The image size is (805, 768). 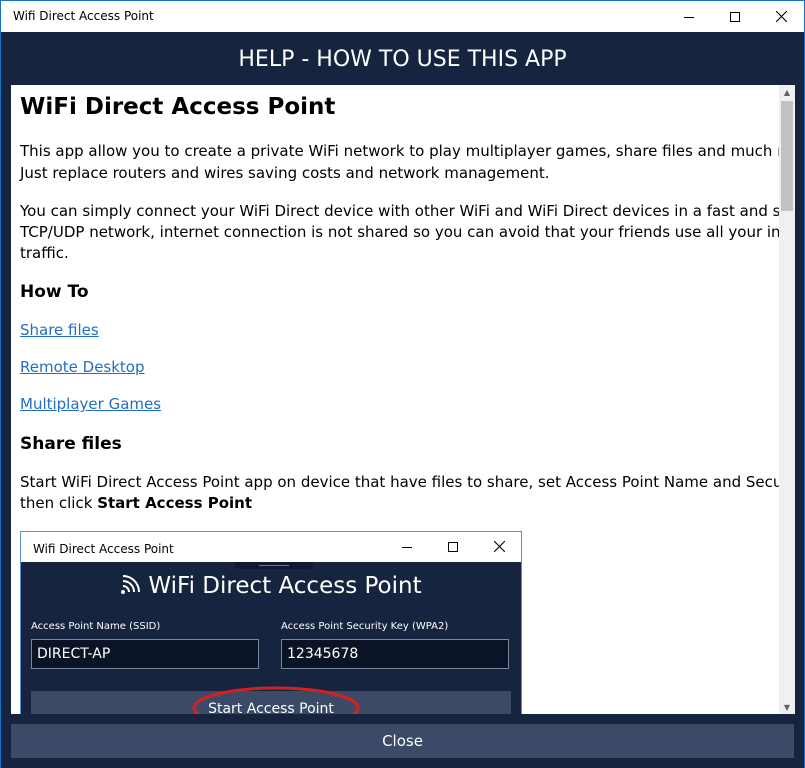 What do you see at coordinates (54, 292) in the screenshot?
I see `howto-heading: How To` at bounding box center [54, 292].